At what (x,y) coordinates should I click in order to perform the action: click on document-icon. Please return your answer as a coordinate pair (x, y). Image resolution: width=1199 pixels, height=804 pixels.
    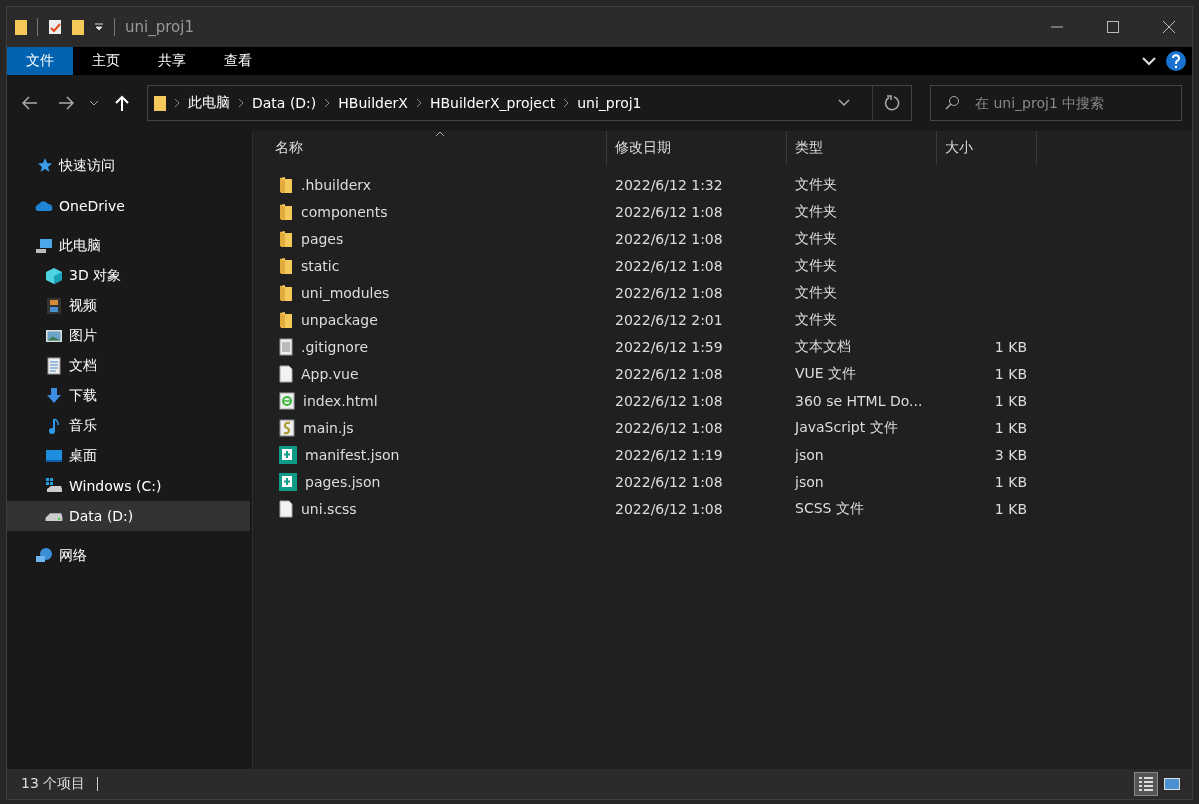
    Looking at the image, I should click on (54, 366).